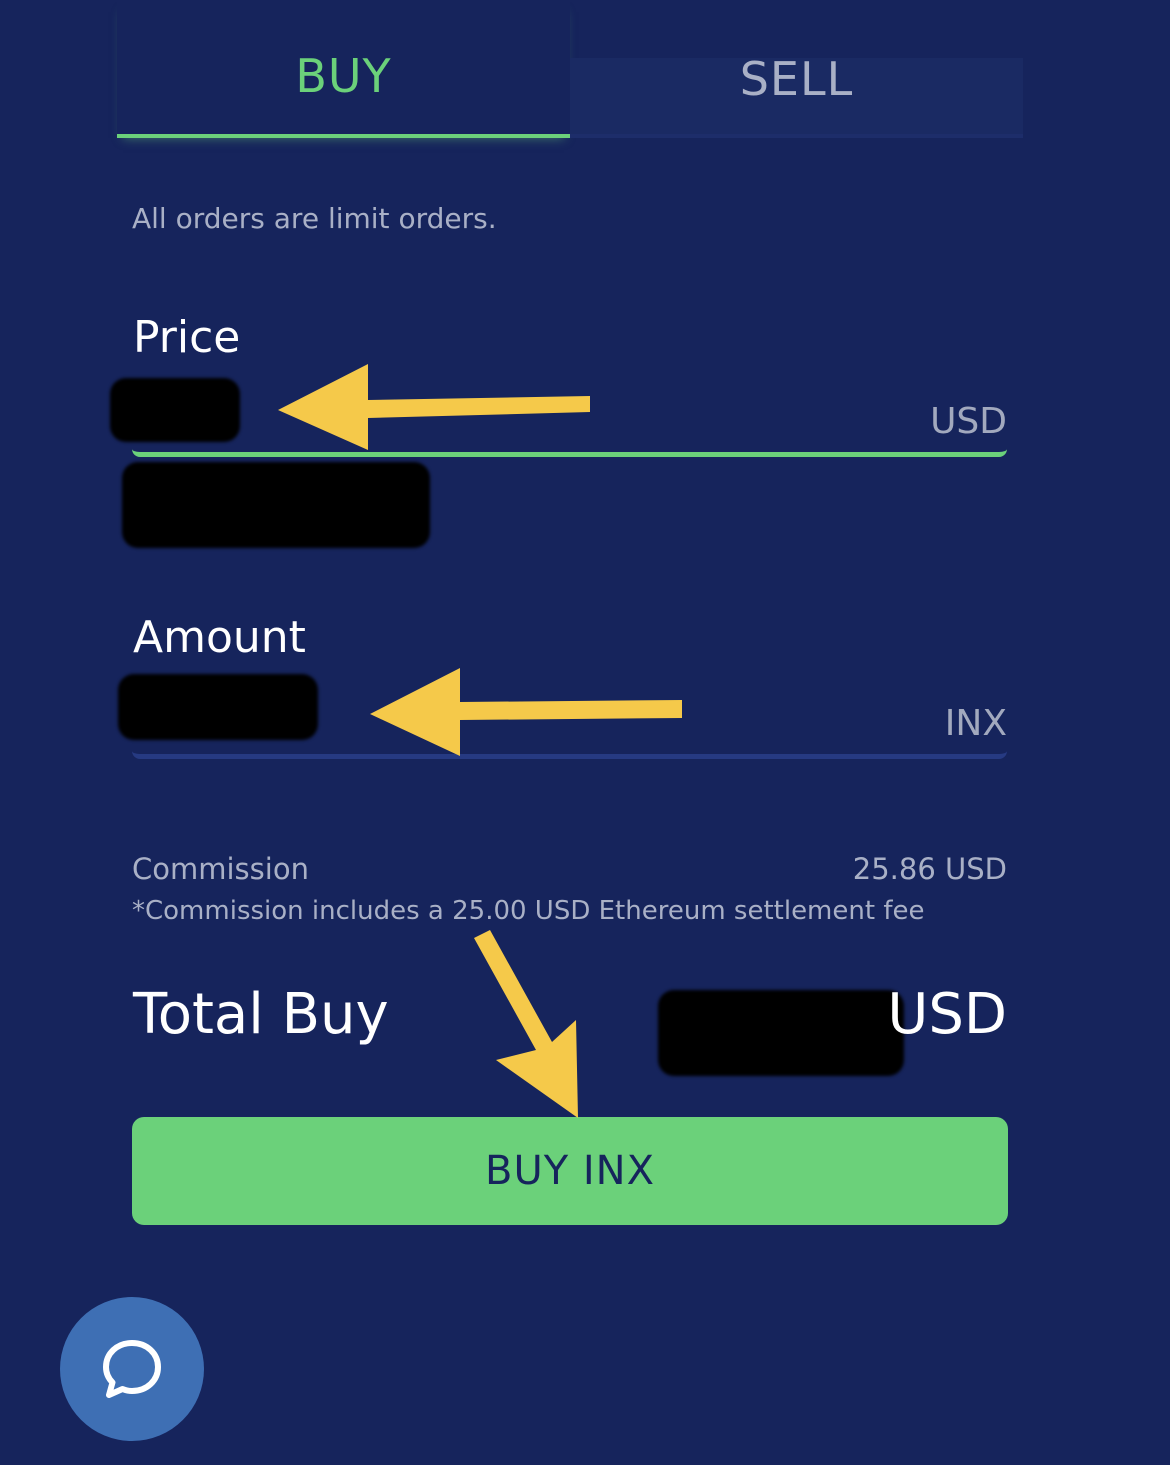 The width and height of the screenshot is (1170, 1465). I want to click on amount-unit: INX, so click(975, 723).